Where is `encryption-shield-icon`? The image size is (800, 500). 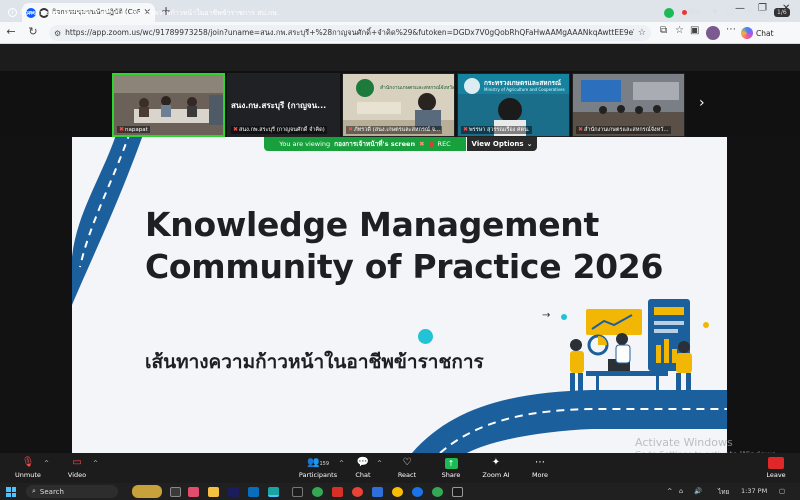 encryption-shield-icon is located at coordinates (669, 13).